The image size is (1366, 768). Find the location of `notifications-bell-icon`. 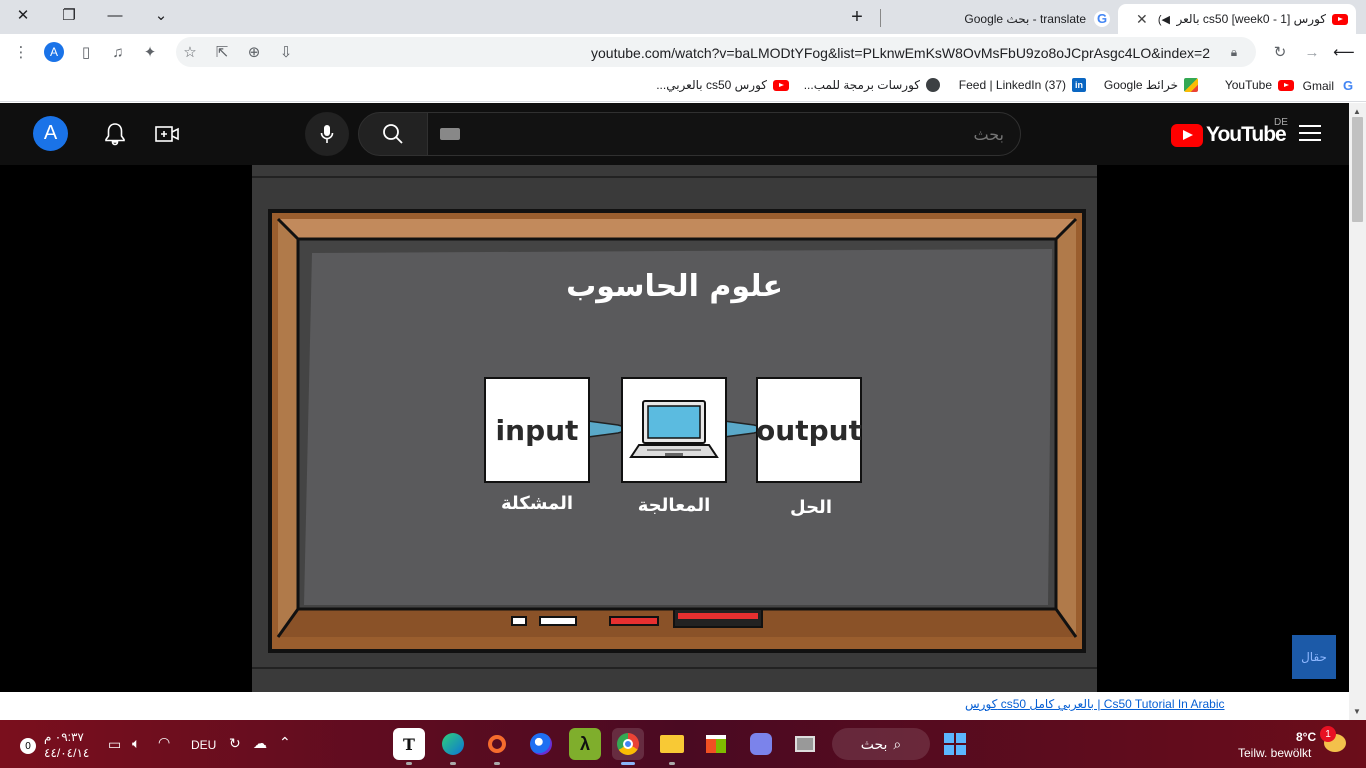

notifications-bell-icon is located at coordinates (115, 134).